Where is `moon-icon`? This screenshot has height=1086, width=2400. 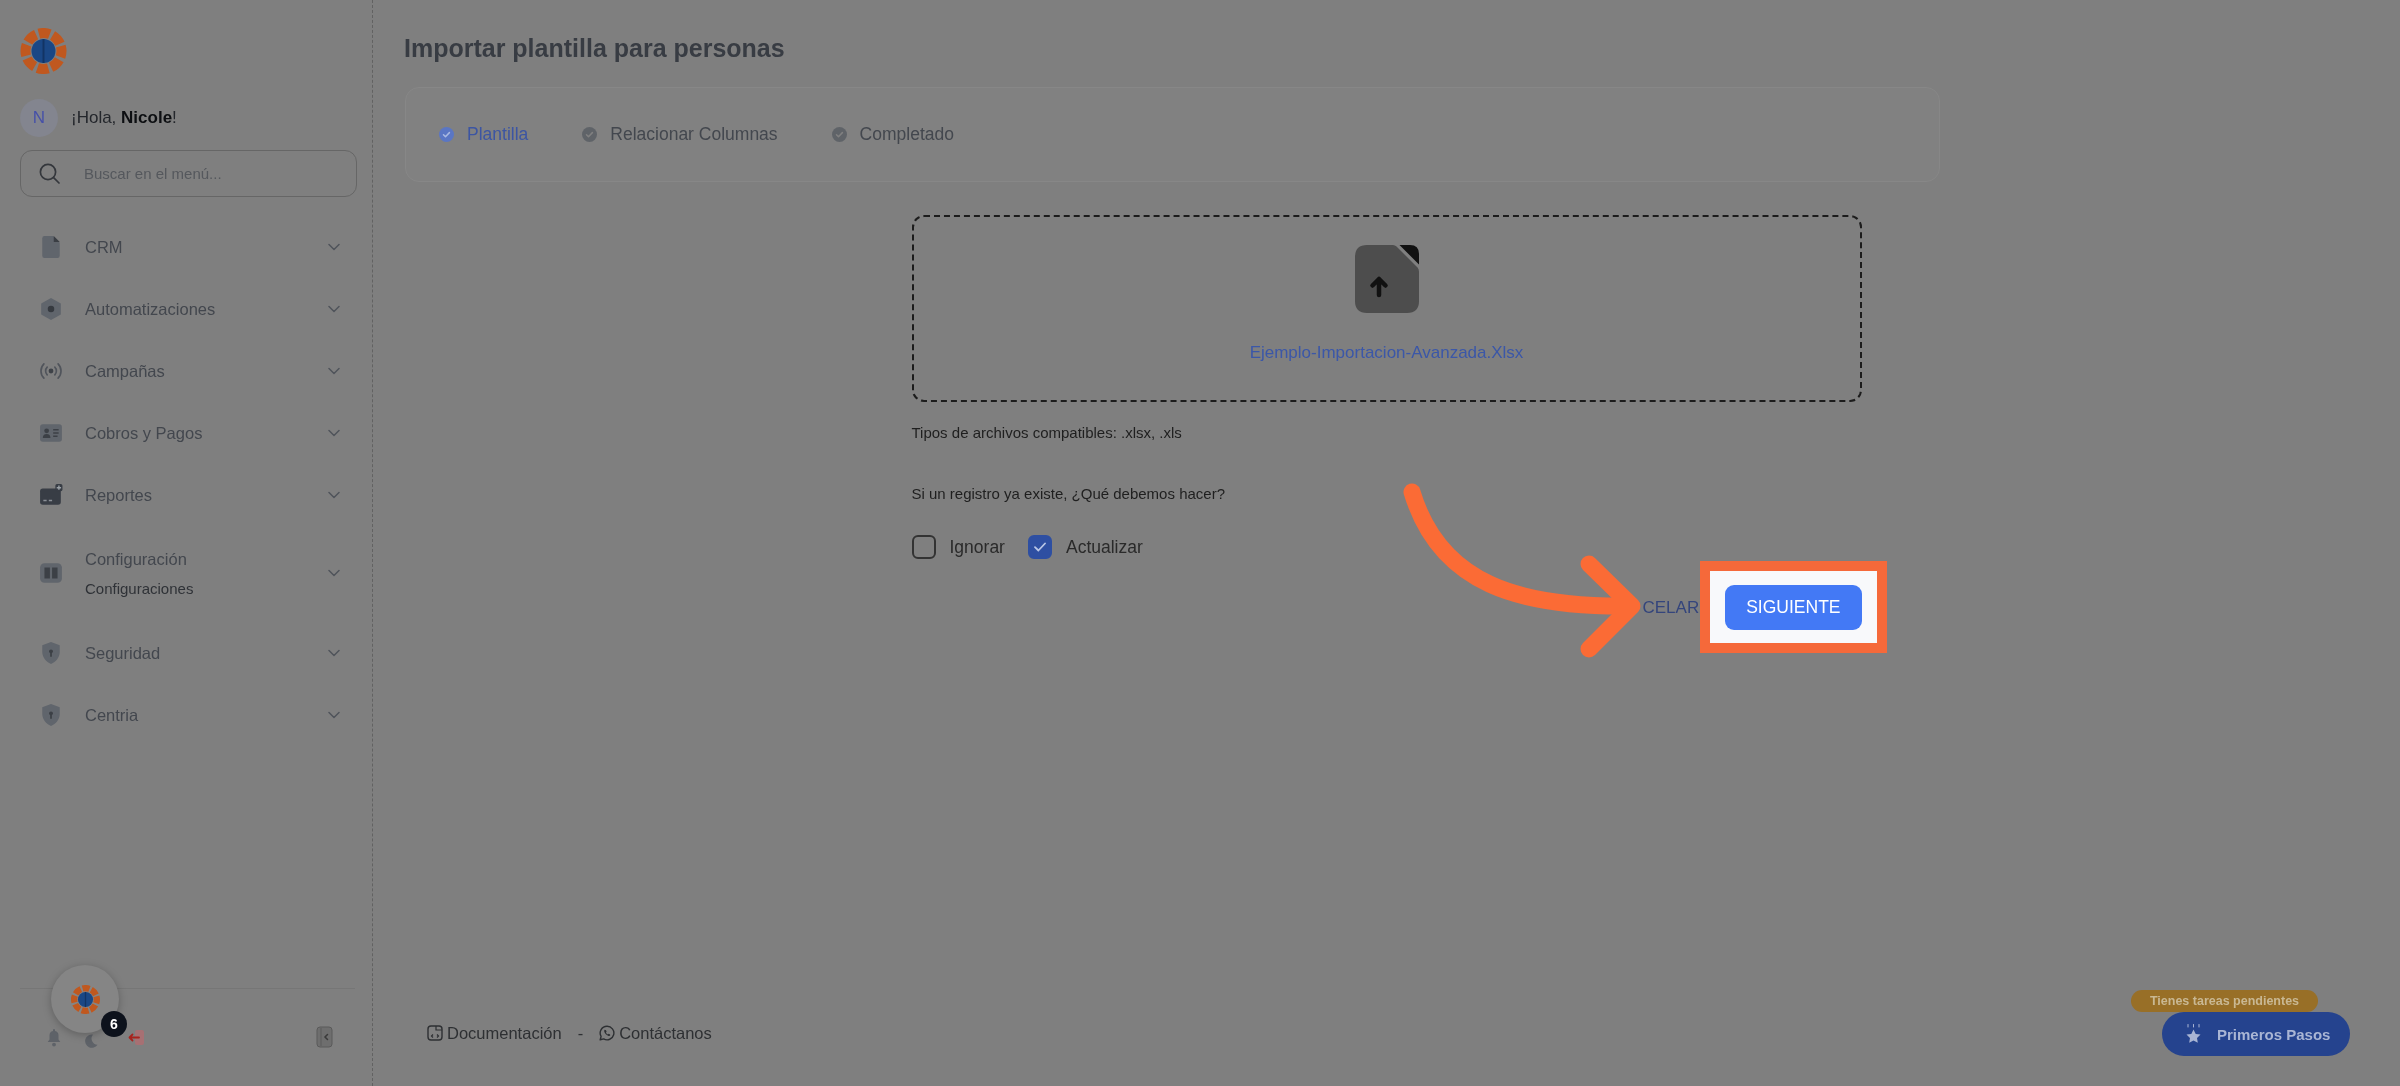 moon-icon is located at coordinates (91, 1041).